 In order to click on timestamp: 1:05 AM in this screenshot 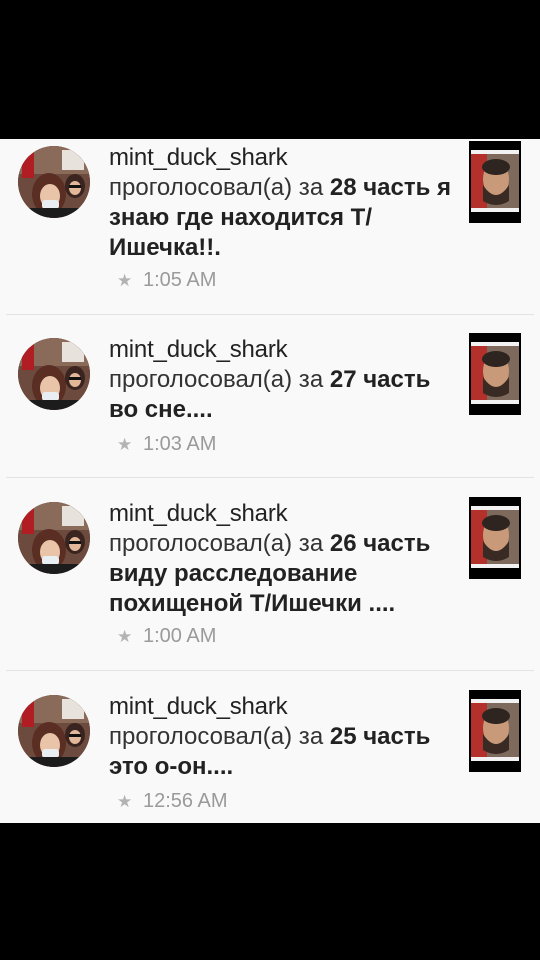, I will do `click(180, 280)`.